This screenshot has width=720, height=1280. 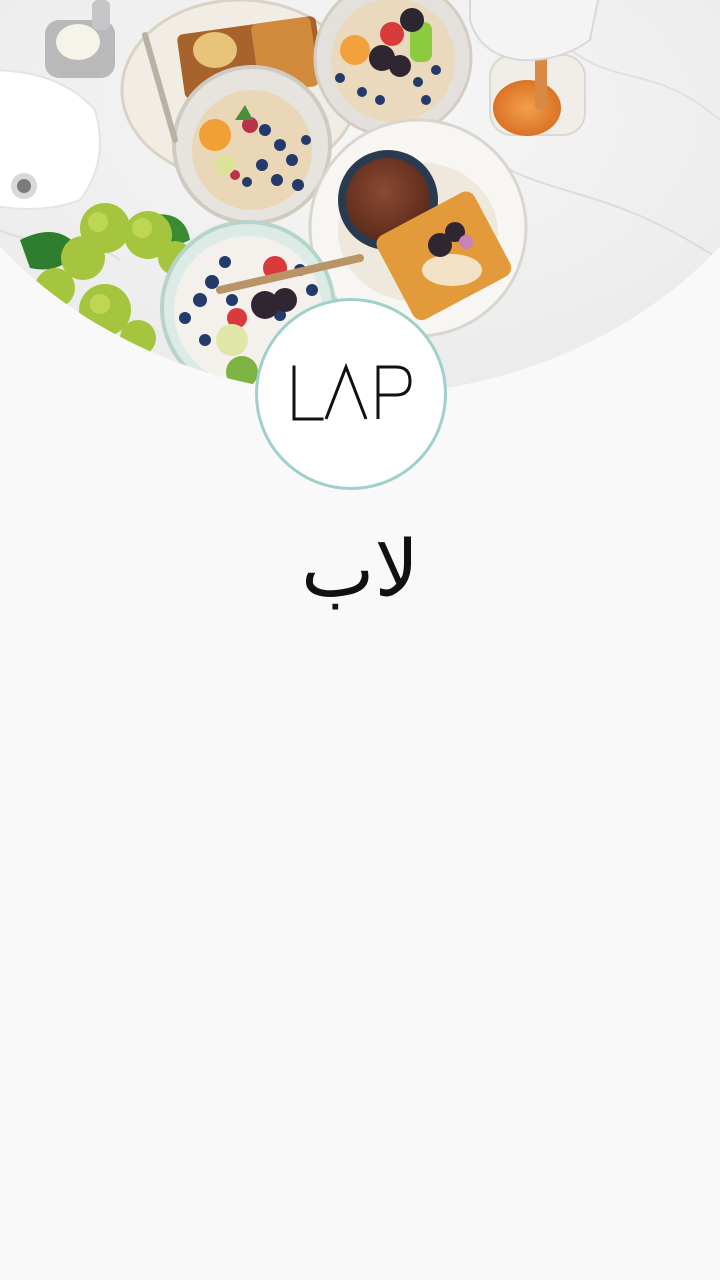 I want to click on lap-logo-icon, so click(x=352, y=391).